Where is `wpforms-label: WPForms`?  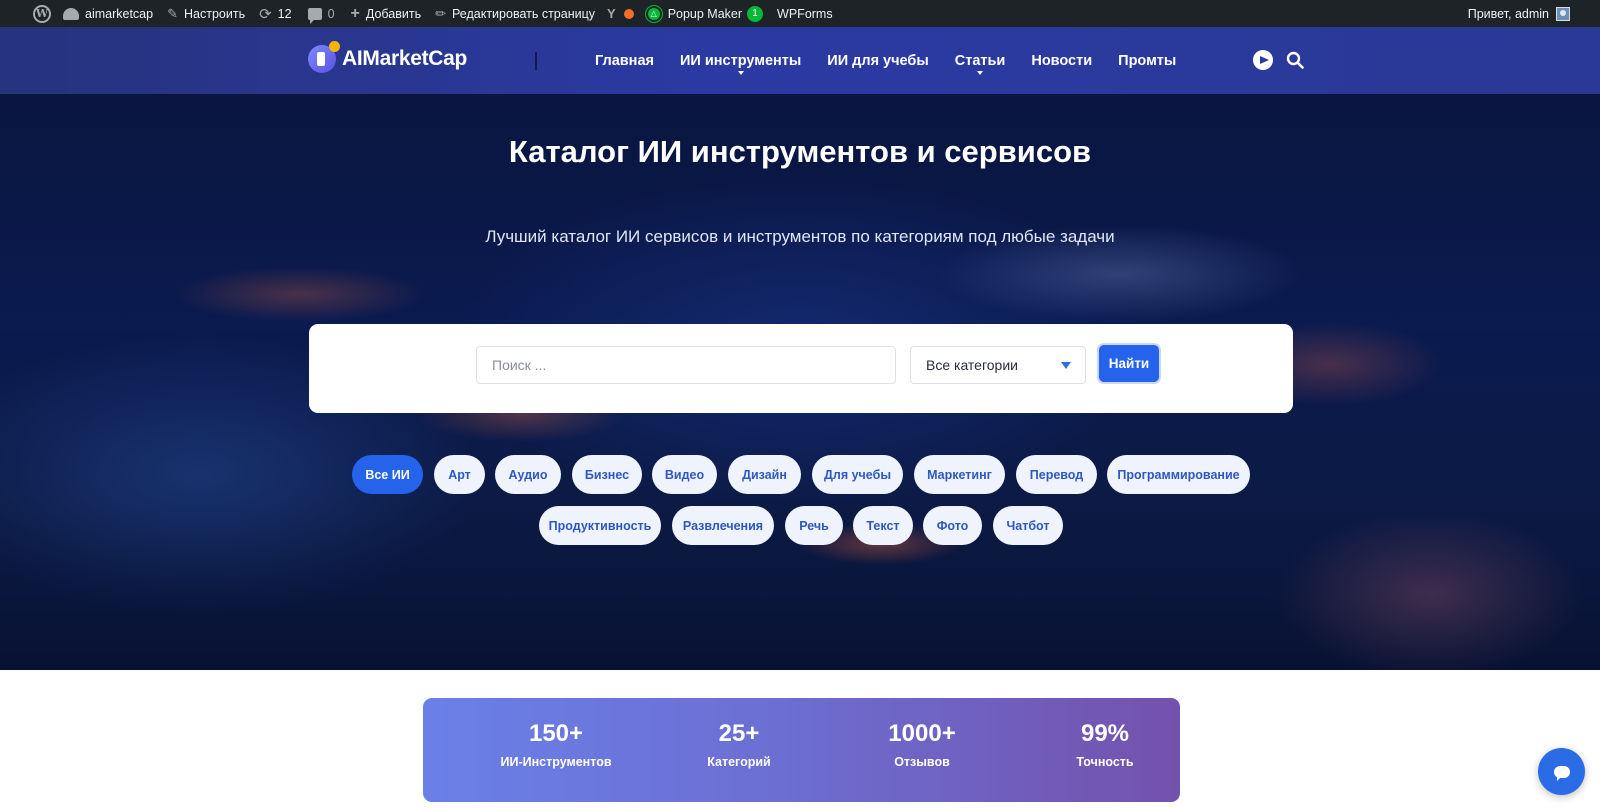 wpforms-label: WPForms is located at coordinates (805, 13).